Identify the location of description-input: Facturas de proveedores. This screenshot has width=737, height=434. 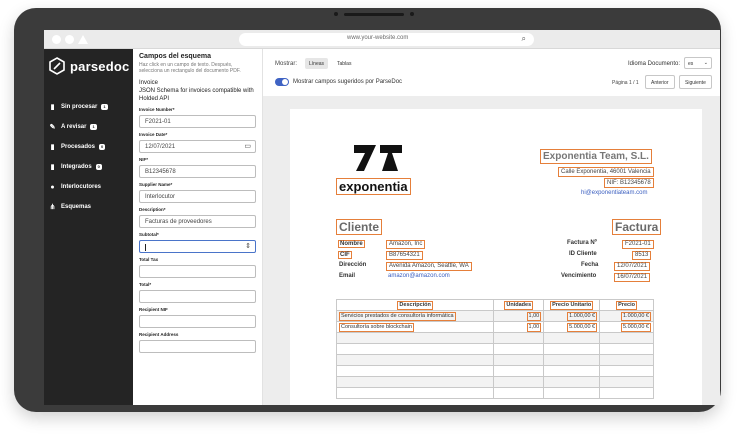
(197, 221).